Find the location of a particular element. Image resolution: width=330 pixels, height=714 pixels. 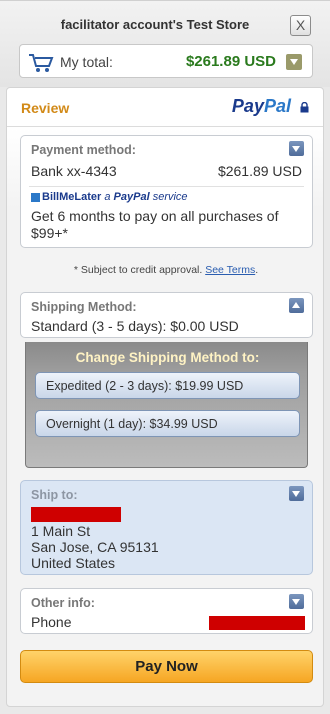

payment-method-header: Payment method: is located at coordinates (166, 148).